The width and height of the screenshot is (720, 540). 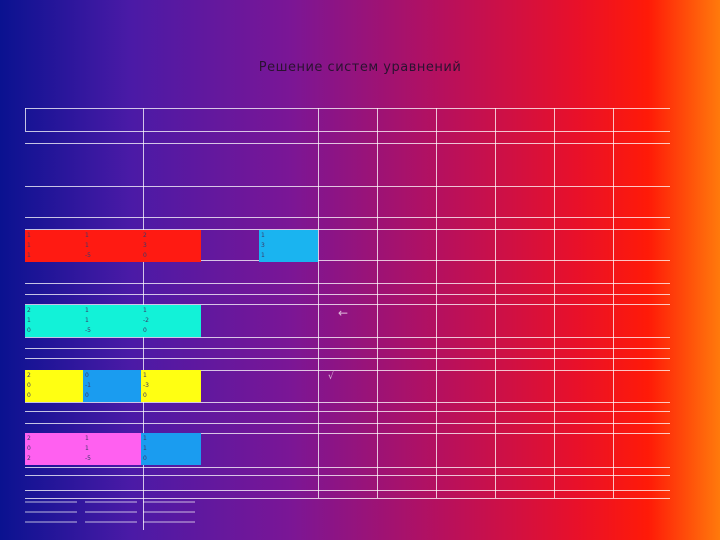 What do you see at coordinates (331, 377) in the screenshot?
I see `check-mark-icon: √` at bounding box center [331, 377].